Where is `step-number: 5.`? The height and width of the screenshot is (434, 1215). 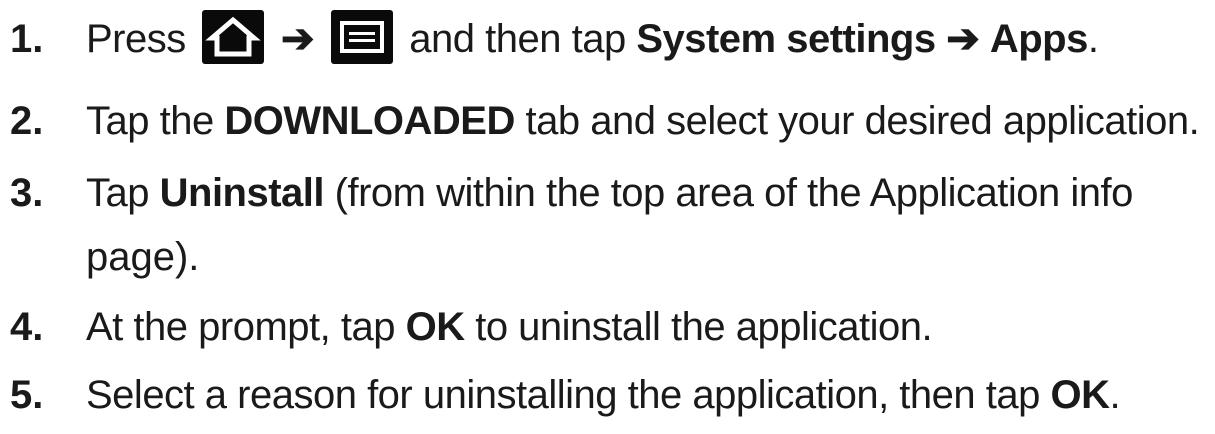 step-number: 5. is located at coordinates (27, 395).